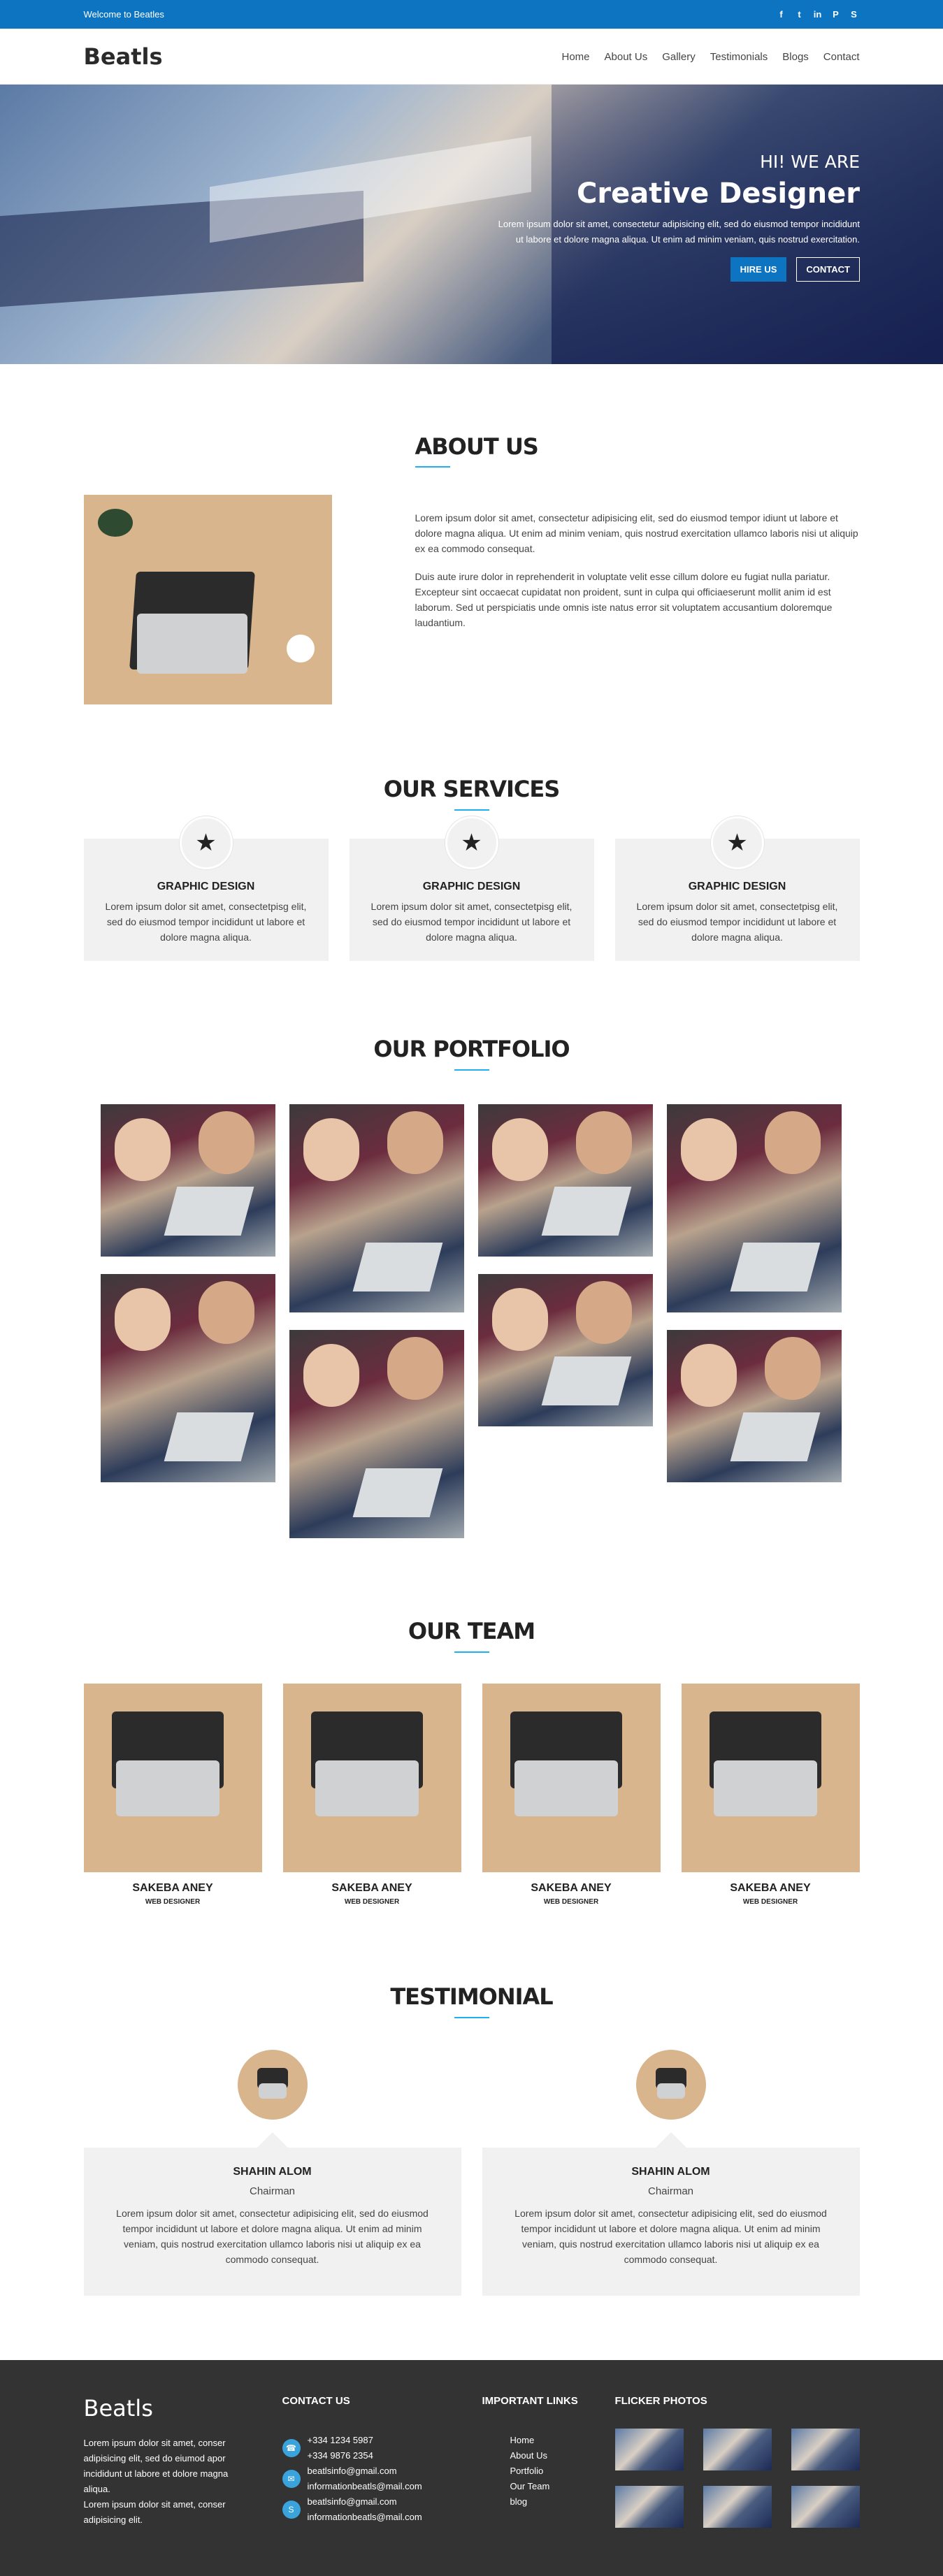 The image size is (943, 2576). Describe the element at coordinates (207, 599) in the screenshot. I see `about-image` at that location.